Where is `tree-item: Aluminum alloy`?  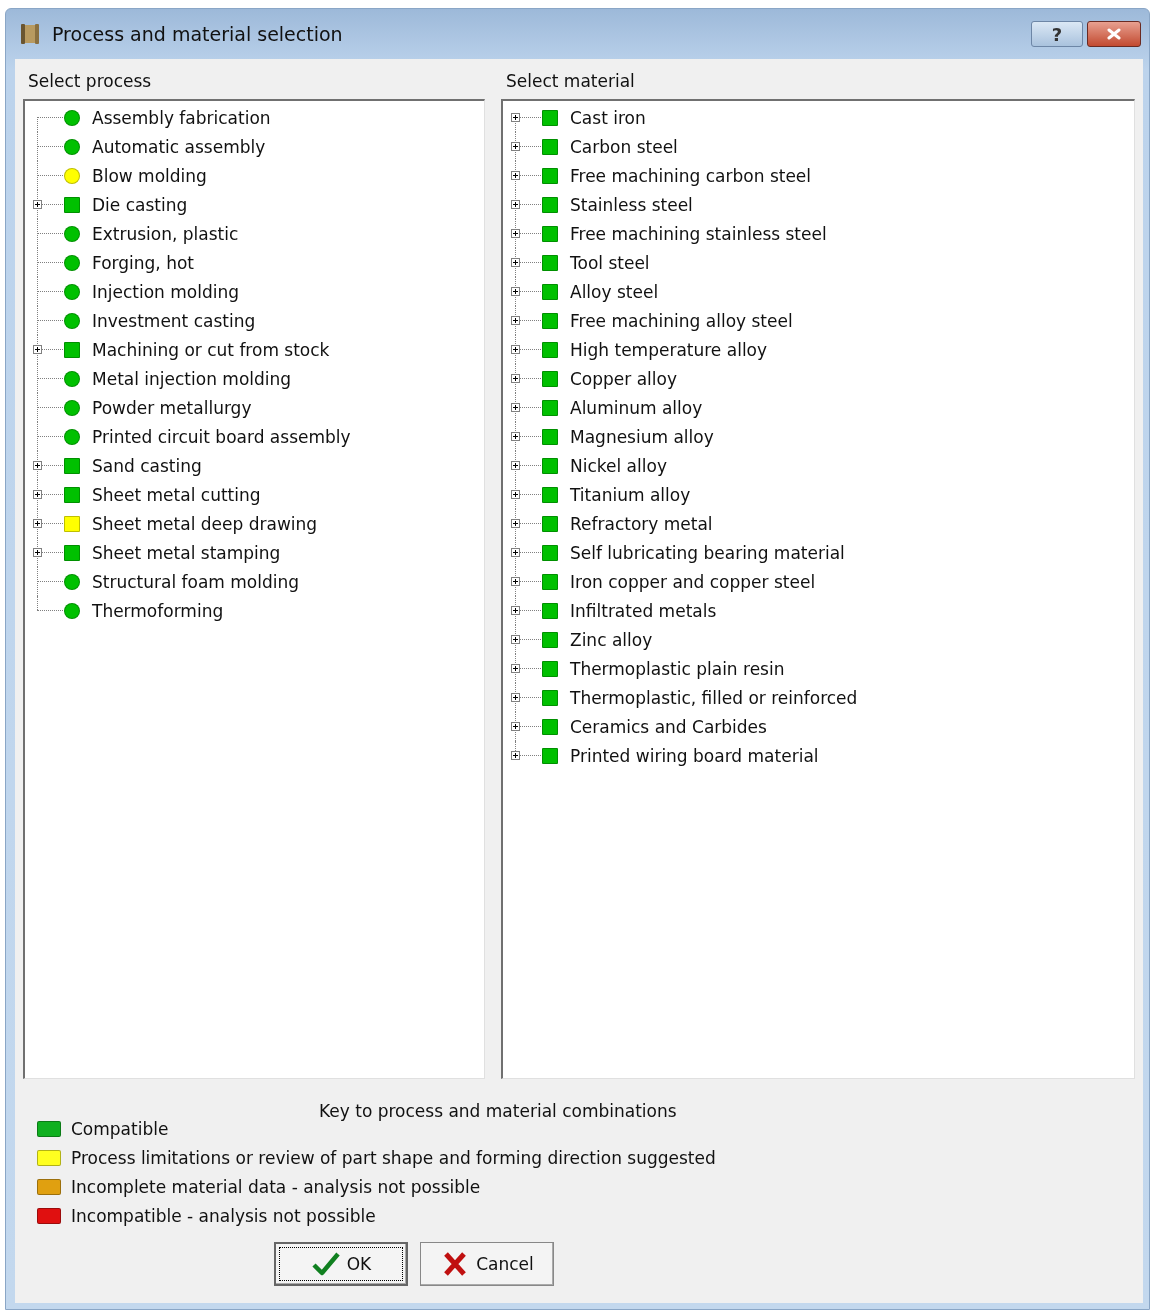
tree-item: Aluminum alloy is located at coordinates (636, 407).